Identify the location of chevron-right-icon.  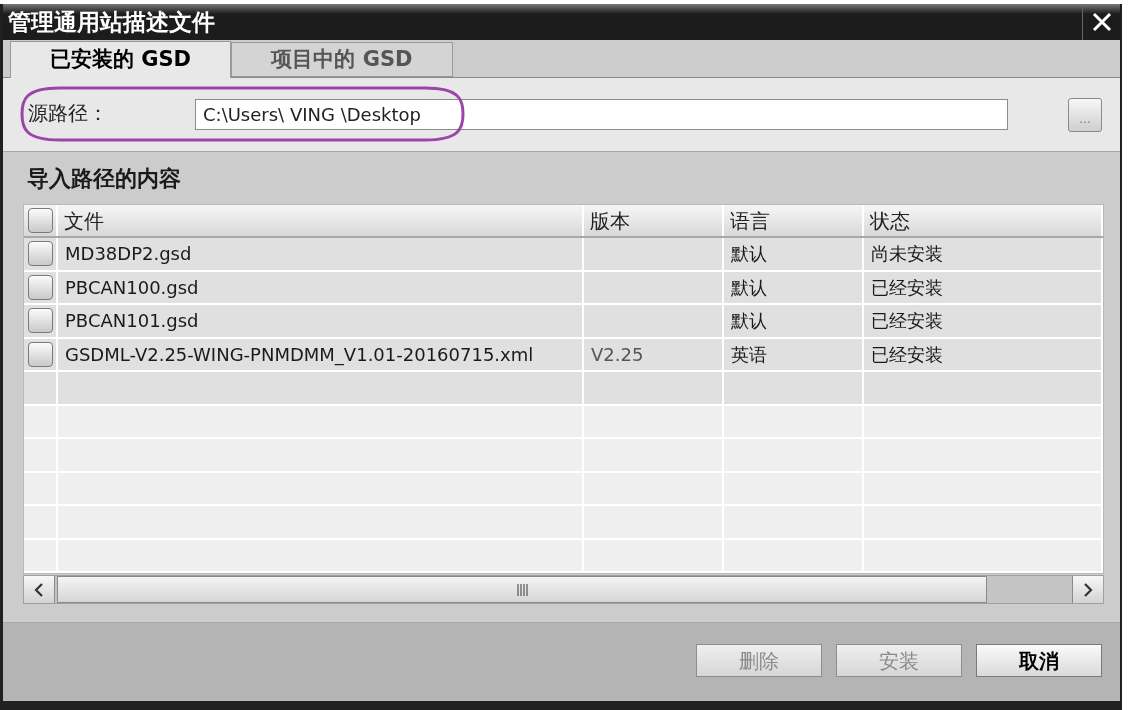
(1088, 589).